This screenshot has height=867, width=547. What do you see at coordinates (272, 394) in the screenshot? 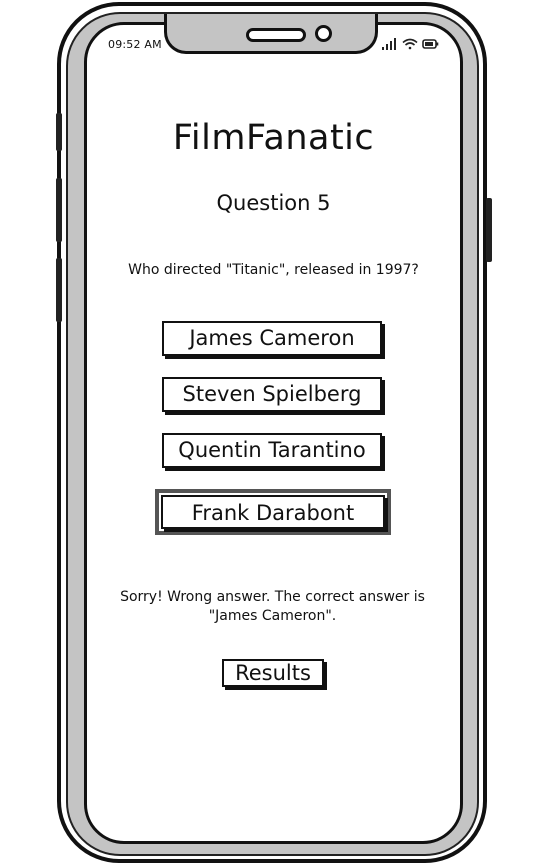
I see `answer-button-steven-spielberg: Steven Spielberg` at bounding box center [272, 394].